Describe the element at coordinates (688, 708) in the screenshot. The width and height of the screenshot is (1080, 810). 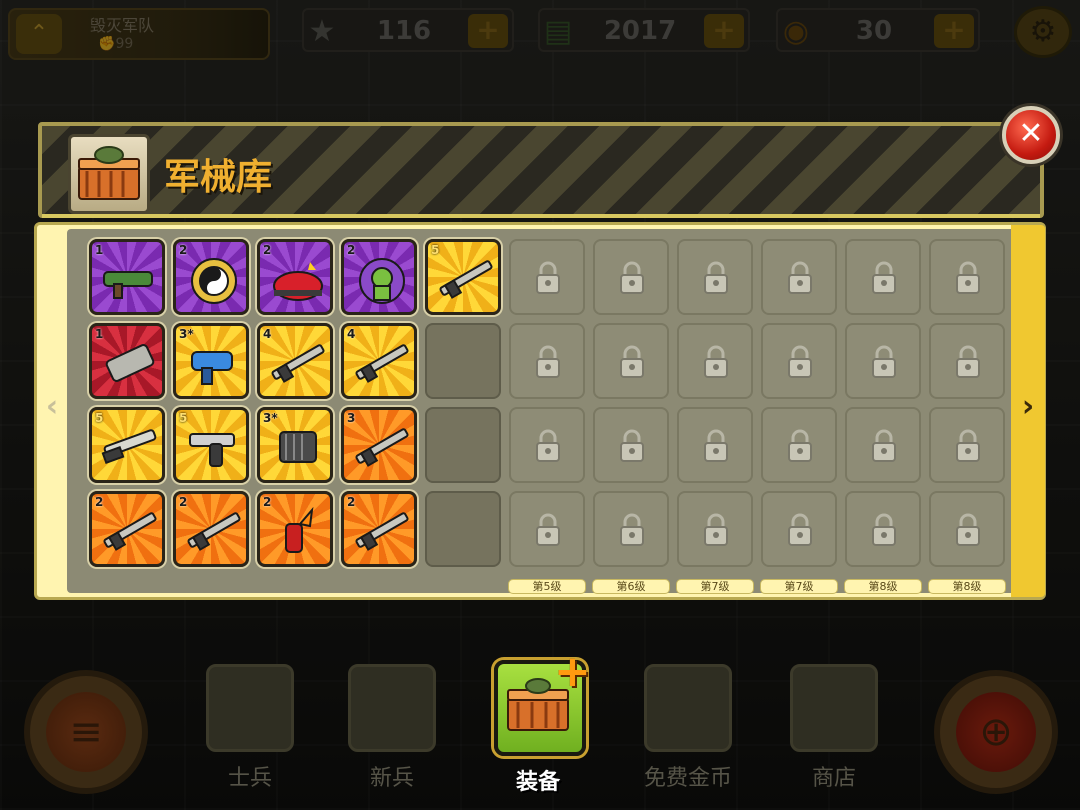
I see `popcorn-icon` at that location.